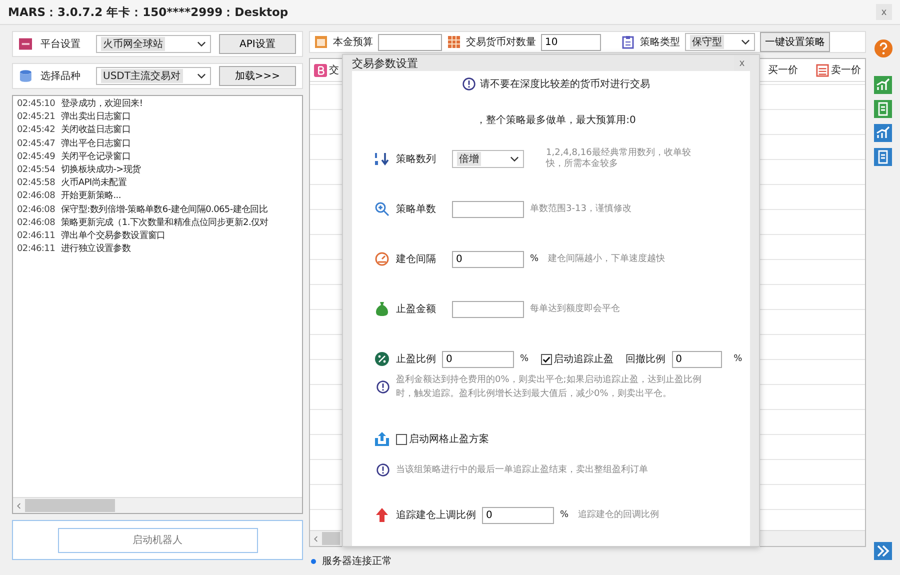 The image size is (900, 575). What do you see at coordinates (522, 470) in the screenshot?
I see `note-text: 当该组策略进行中的最后一单追踪止盈结束，卖出整组盈利订单` at bounding box center [522, 470].